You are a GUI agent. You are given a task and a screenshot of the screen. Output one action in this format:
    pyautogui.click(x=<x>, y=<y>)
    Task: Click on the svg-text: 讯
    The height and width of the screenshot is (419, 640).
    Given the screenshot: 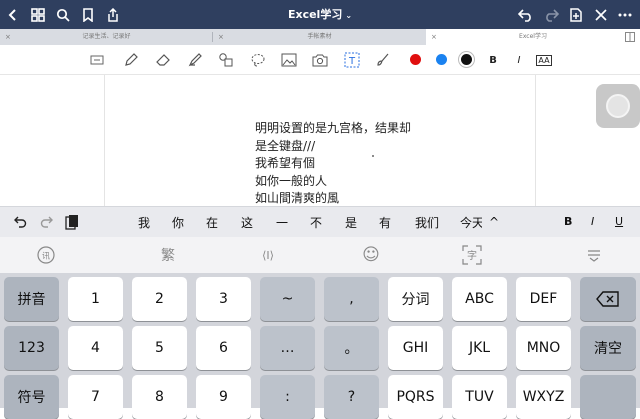 What is the action you would take?
    pyautogui.click(x=46, y=256)
    